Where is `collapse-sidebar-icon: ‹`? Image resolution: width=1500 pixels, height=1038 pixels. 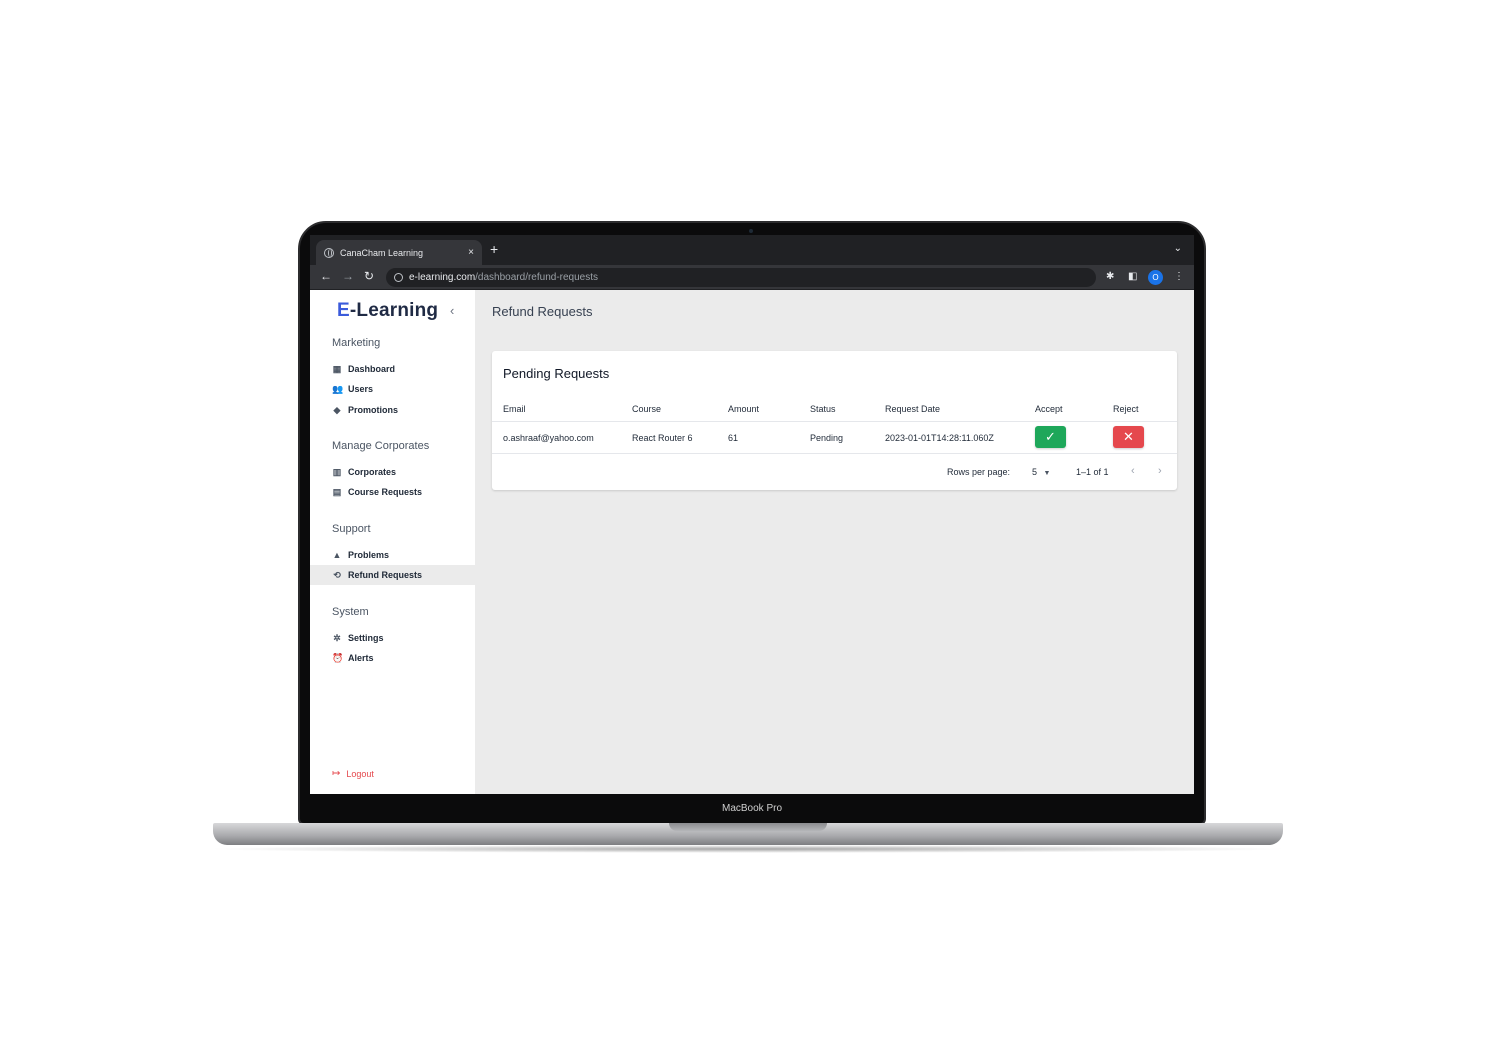 collapse-sidebar-icon: ‹ is located at coordinates (452, 310).